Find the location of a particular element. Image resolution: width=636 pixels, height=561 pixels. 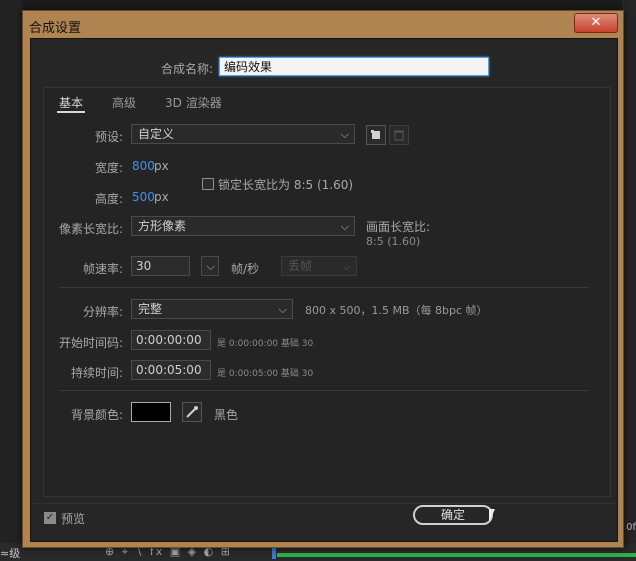

background-app-right is located at coordinates (629, 280).